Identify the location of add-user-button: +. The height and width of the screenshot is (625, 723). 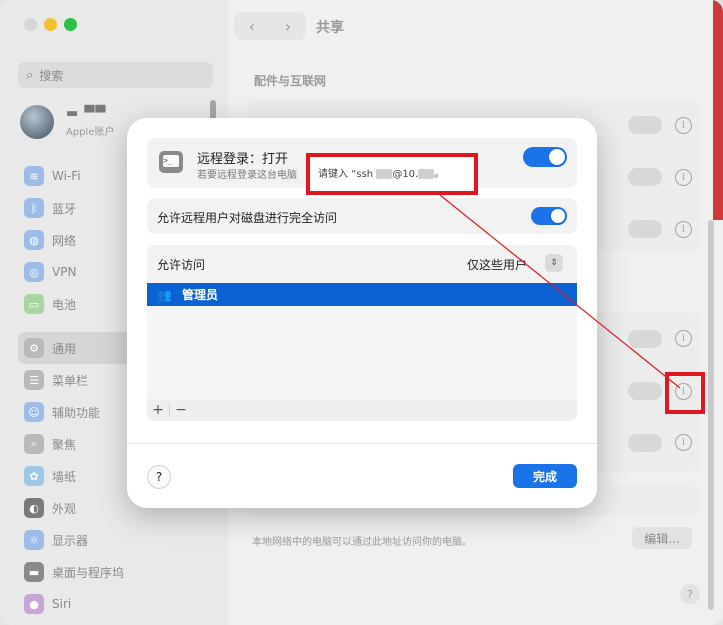
(158, 410).